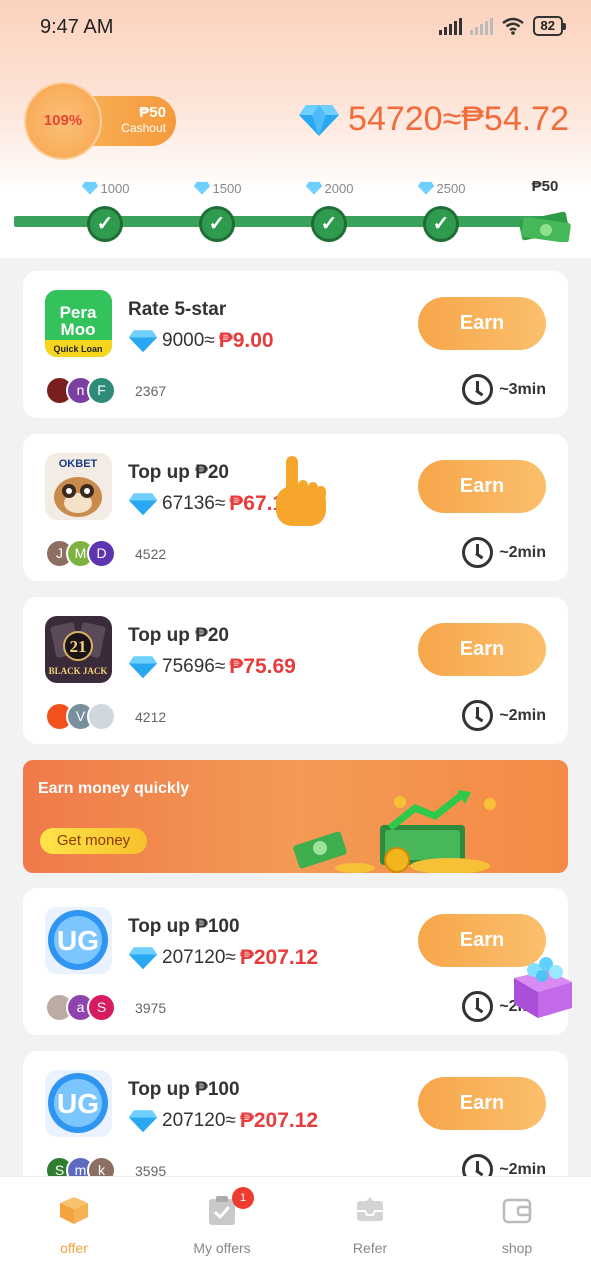 The width and height of the screenshot is (591, 1280). I want to click on box-icon, so click(74, 1210).